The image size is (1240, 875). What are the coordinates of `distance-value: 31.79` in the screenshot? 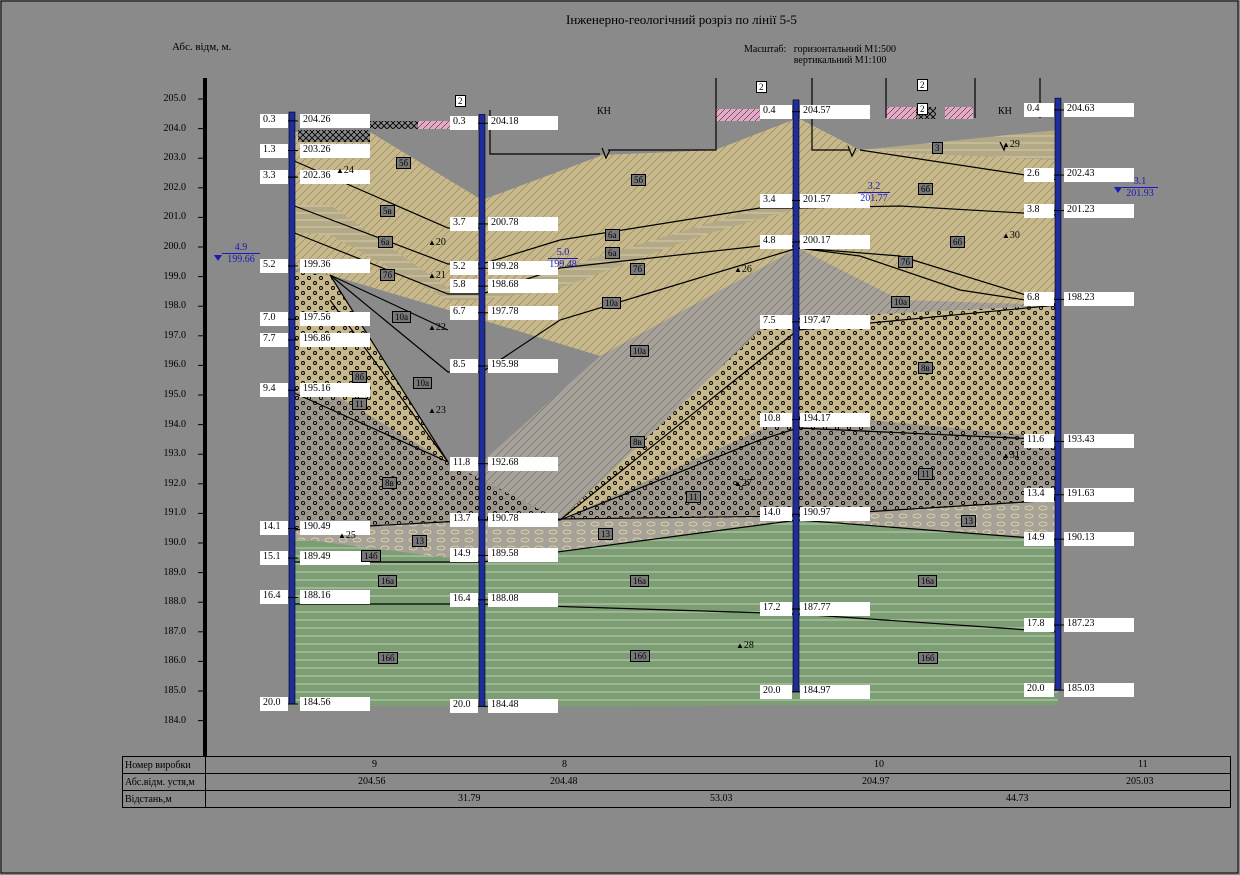 It's located at (469, 798).